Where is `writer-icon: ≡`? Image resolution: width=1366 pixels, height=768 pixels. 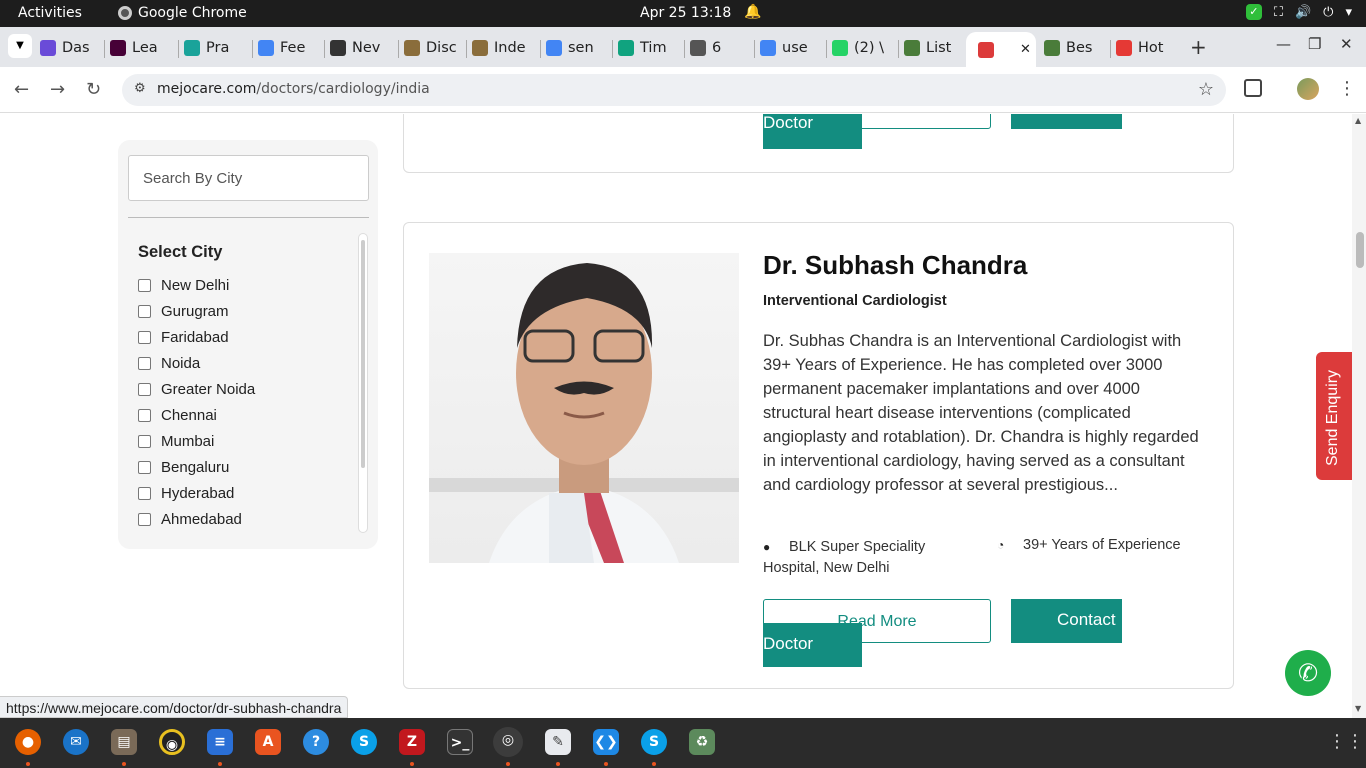 writer-icon: ≡ is located at coordinates (220, 742).